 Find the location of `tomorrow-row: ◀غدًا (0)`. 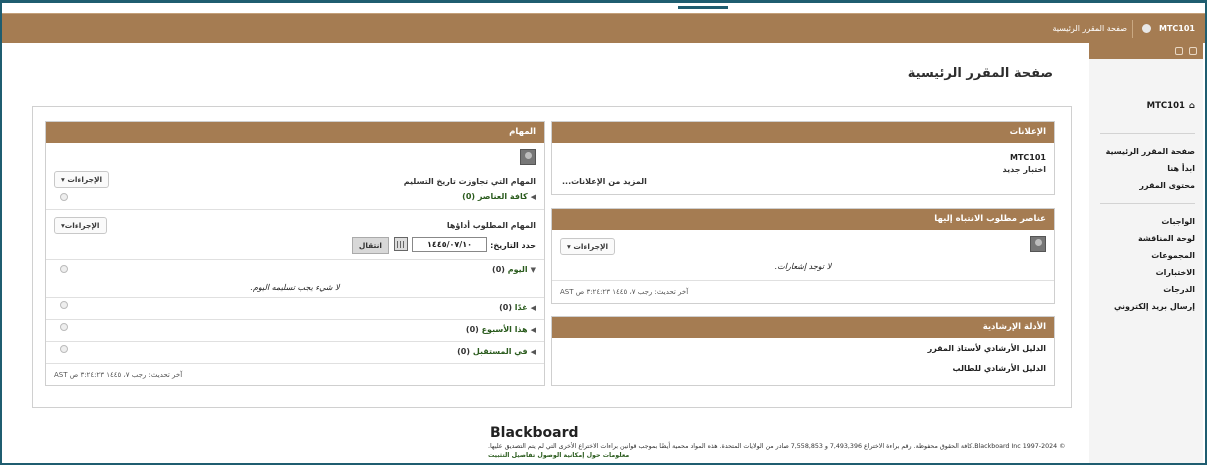

tomorrow-row: ◀غدًا (0) is located at coordinates (517, 307).